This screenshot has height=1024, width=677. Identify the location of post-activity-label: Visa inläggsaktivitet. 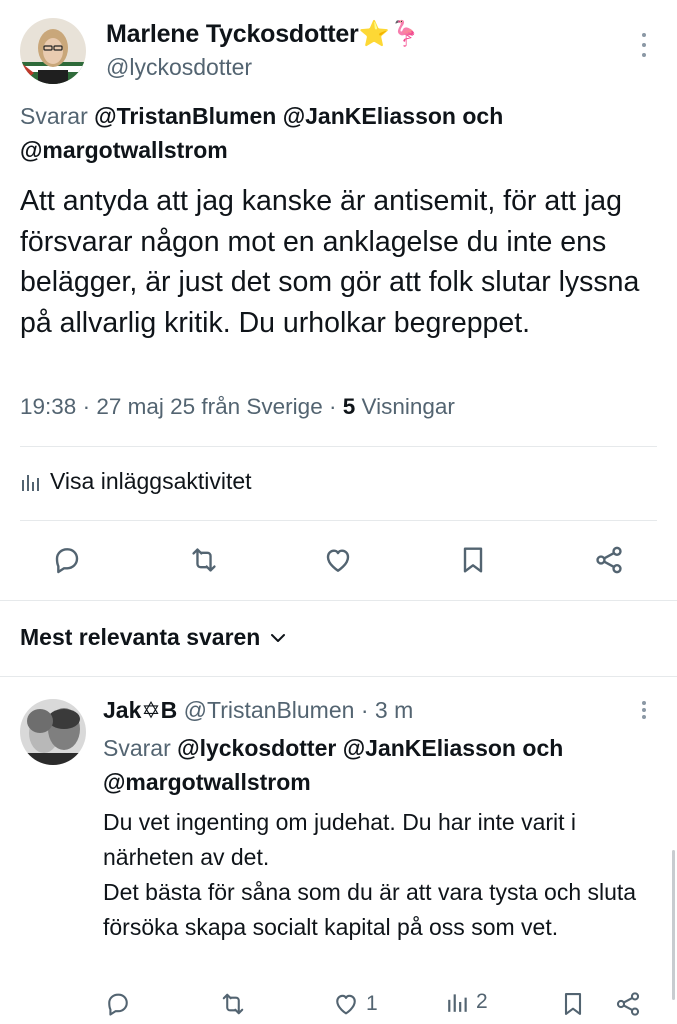
(151, 481).